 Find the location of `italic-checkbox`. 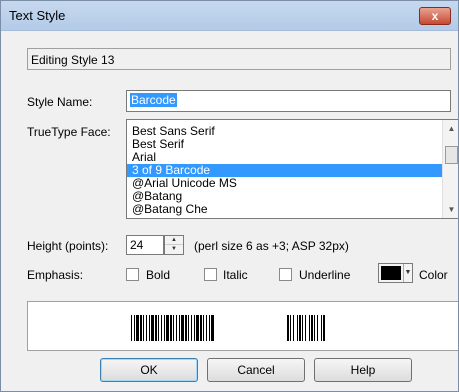

italic-checkbox is located at coordinates (210, 274).